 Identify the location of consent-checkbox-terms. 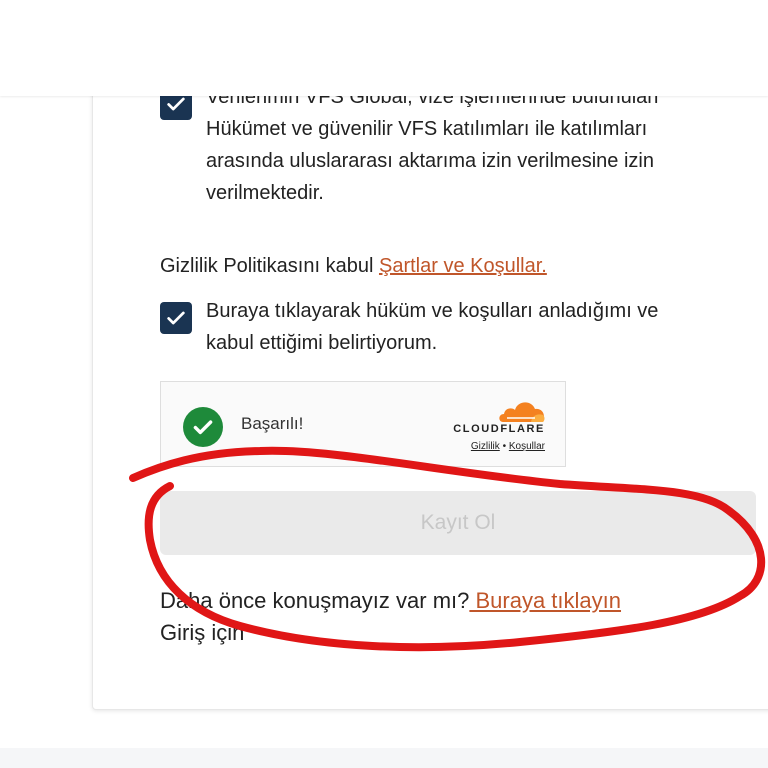
(176, 318).